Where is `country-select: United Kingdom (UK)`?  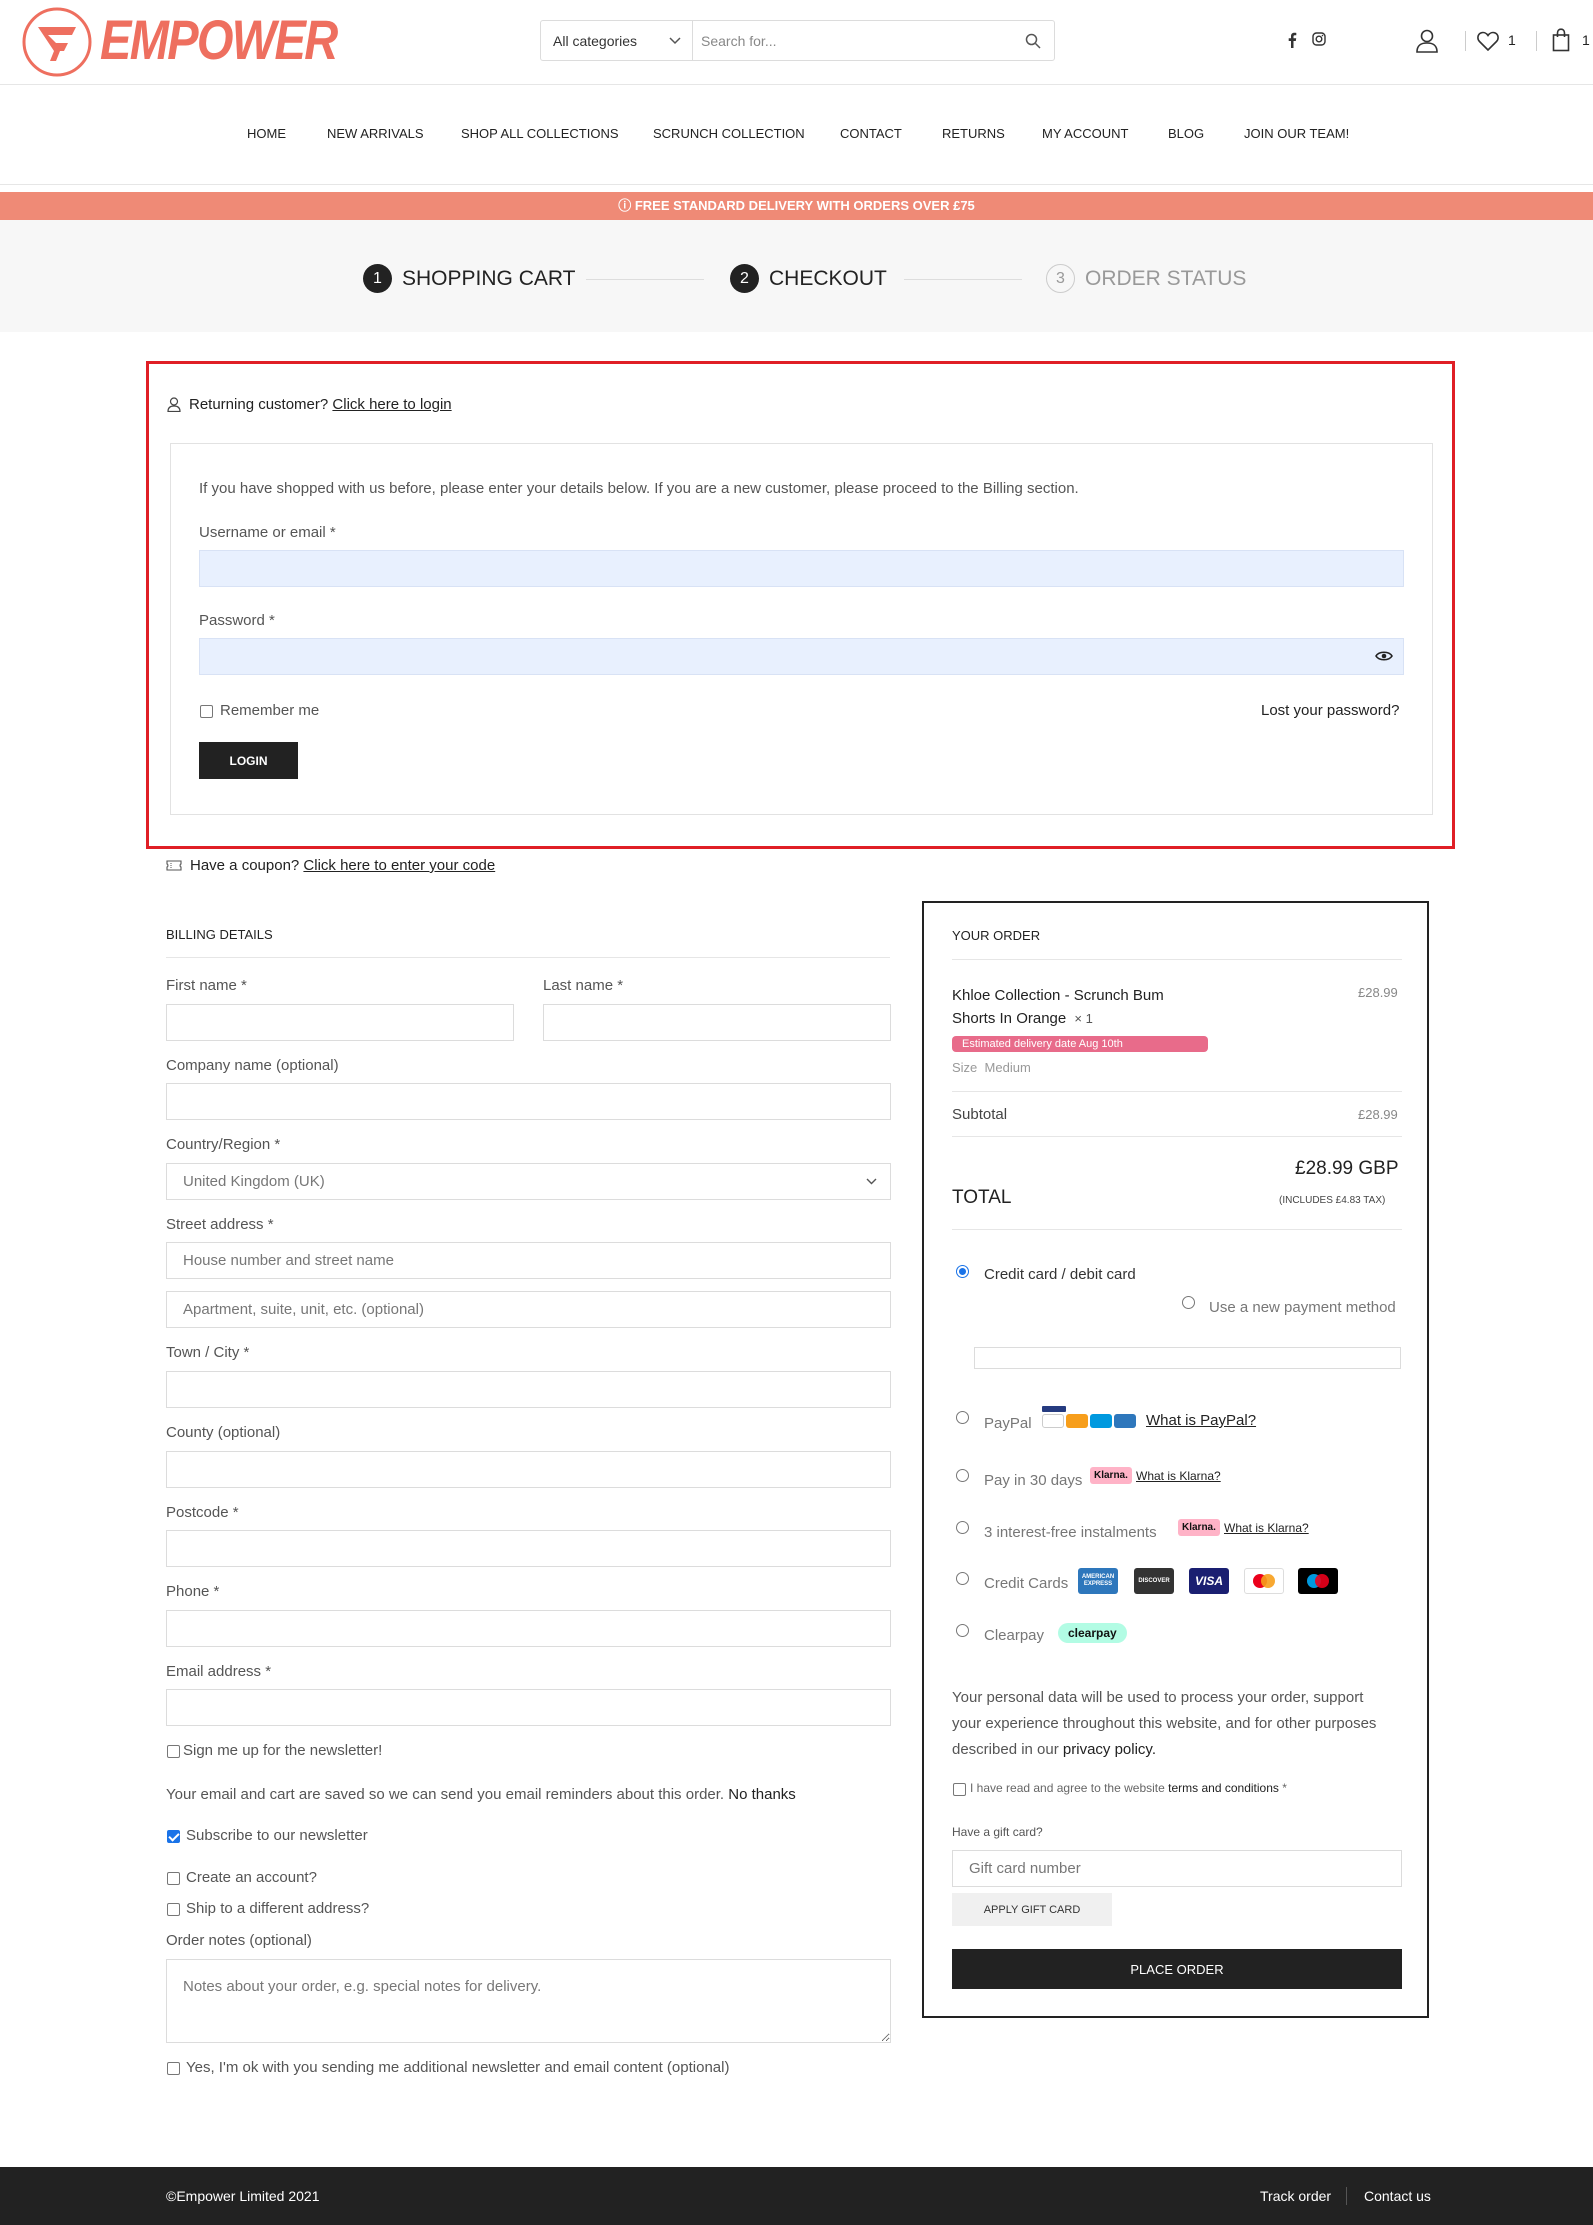 country-select: United Kingdom (UK) is located at coordinates (528, 1181).